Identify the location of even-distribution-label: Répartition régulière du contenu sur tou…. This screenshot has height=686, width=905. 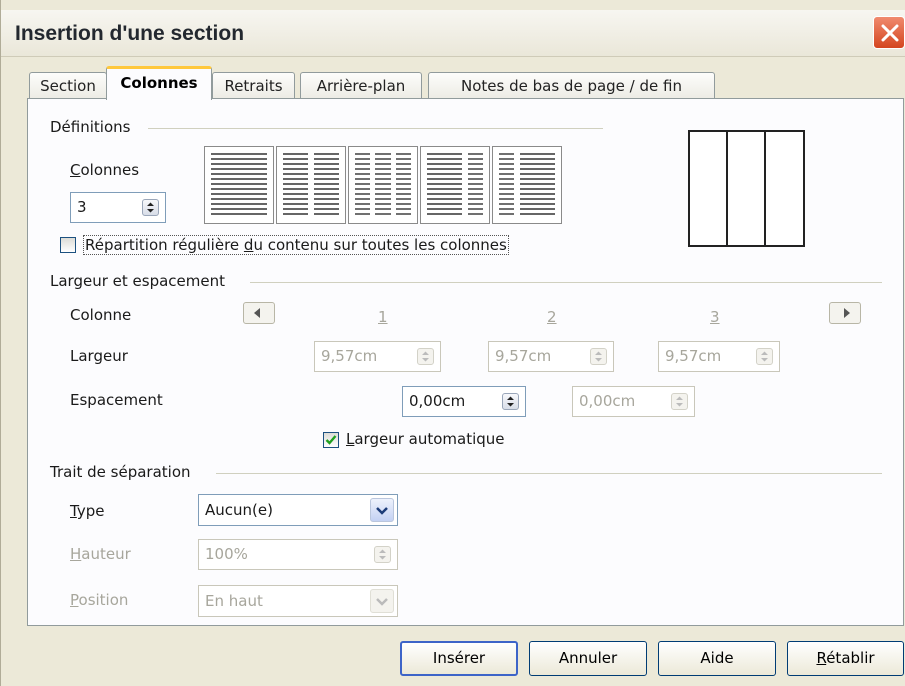
(296, 245).